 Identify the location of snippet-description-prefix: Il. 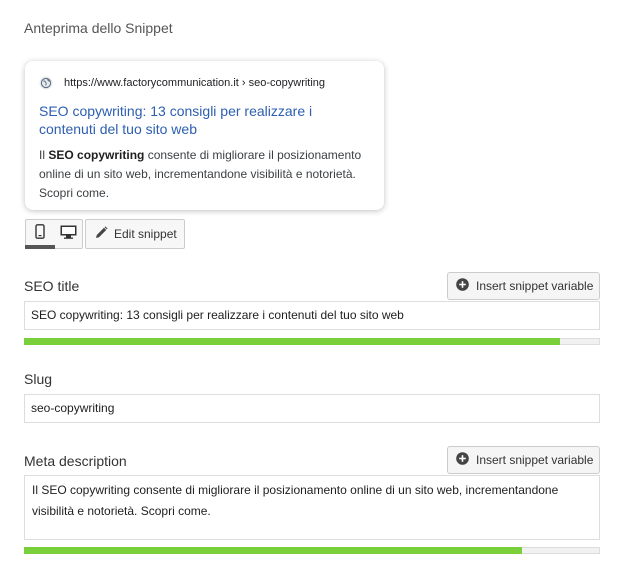
(44, 155).